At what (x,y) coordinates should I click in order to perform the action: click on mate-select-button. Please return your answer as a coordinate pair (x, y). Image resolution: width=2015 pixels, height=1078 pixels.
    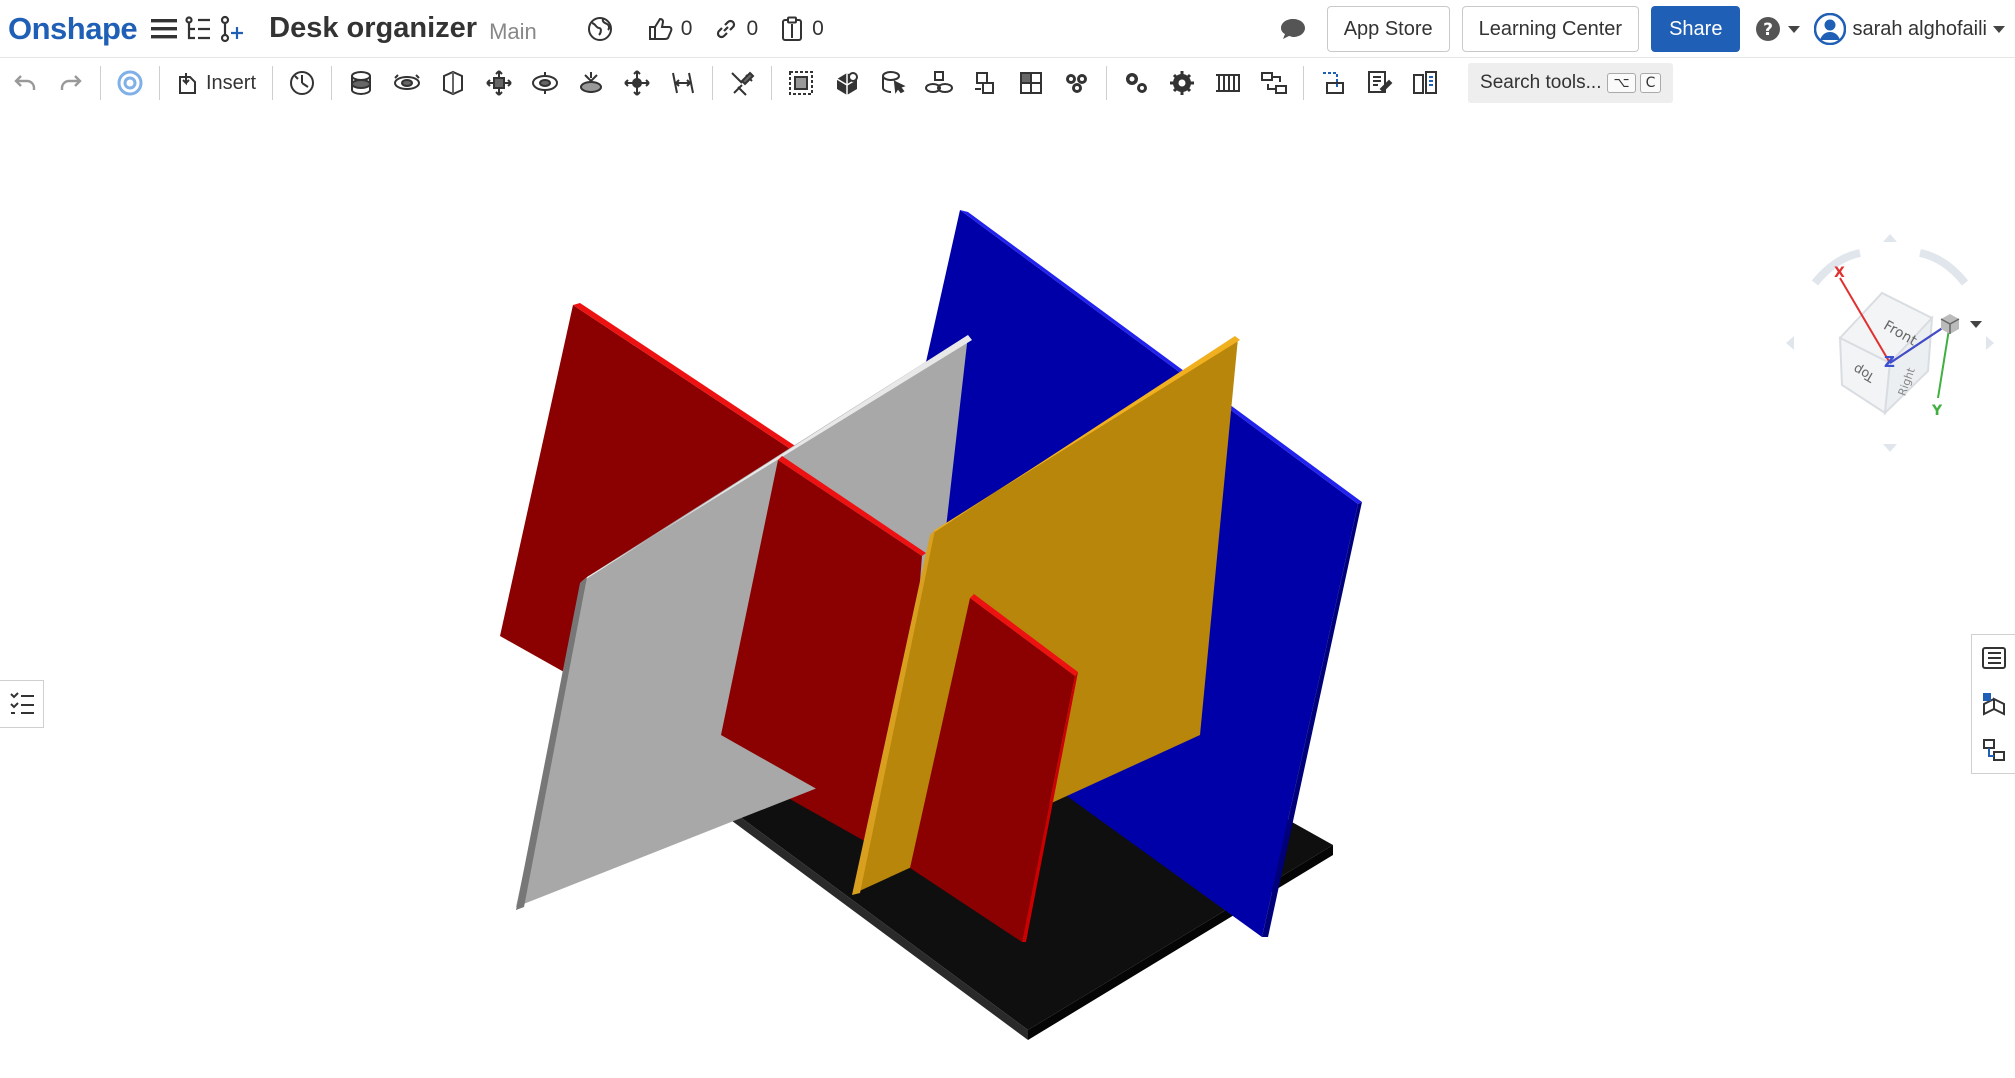
    Looking at the image, I should click on (893, 83).